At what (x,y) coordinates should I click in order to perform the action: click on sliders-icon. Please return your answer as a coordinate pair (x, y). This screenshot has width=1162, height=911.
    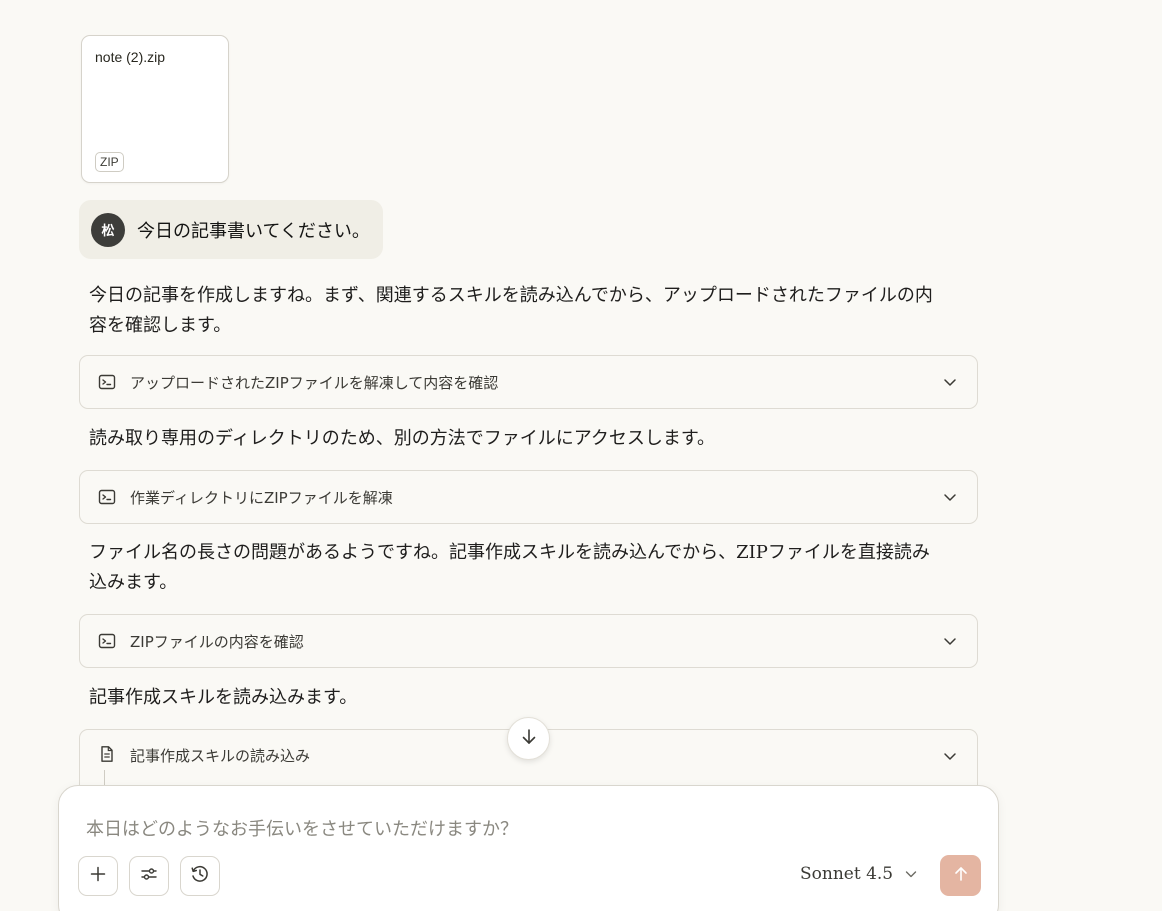
    Looking at the image, I should click on (149, 876).